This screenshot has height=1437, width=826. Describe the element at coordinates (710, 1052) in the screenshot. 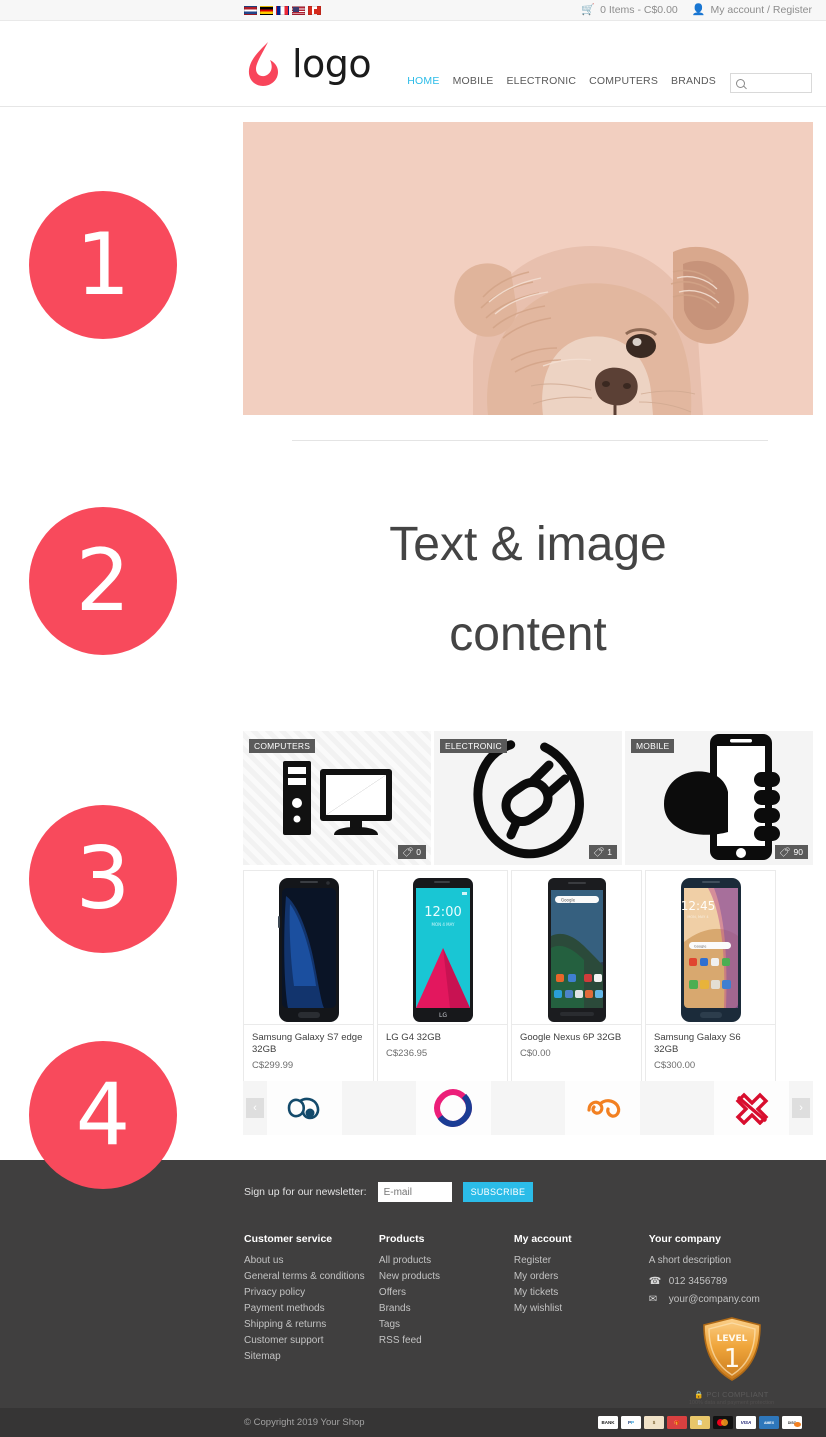

I see `product-info: Samsung Galaxy S6 32GB C$300.00` at that location.